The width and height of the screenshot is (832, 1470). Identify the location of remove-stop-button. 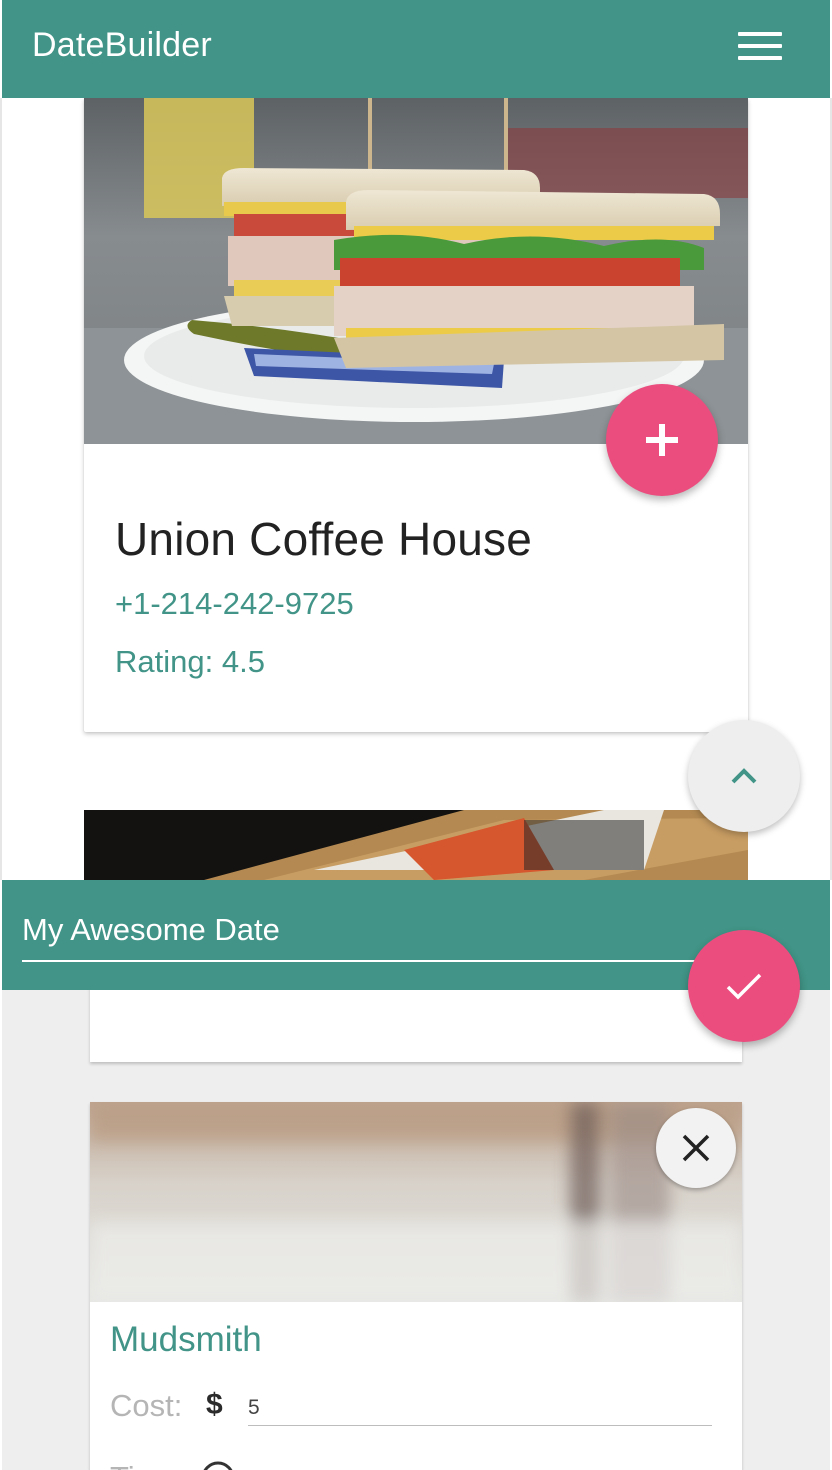
(696, 1148).